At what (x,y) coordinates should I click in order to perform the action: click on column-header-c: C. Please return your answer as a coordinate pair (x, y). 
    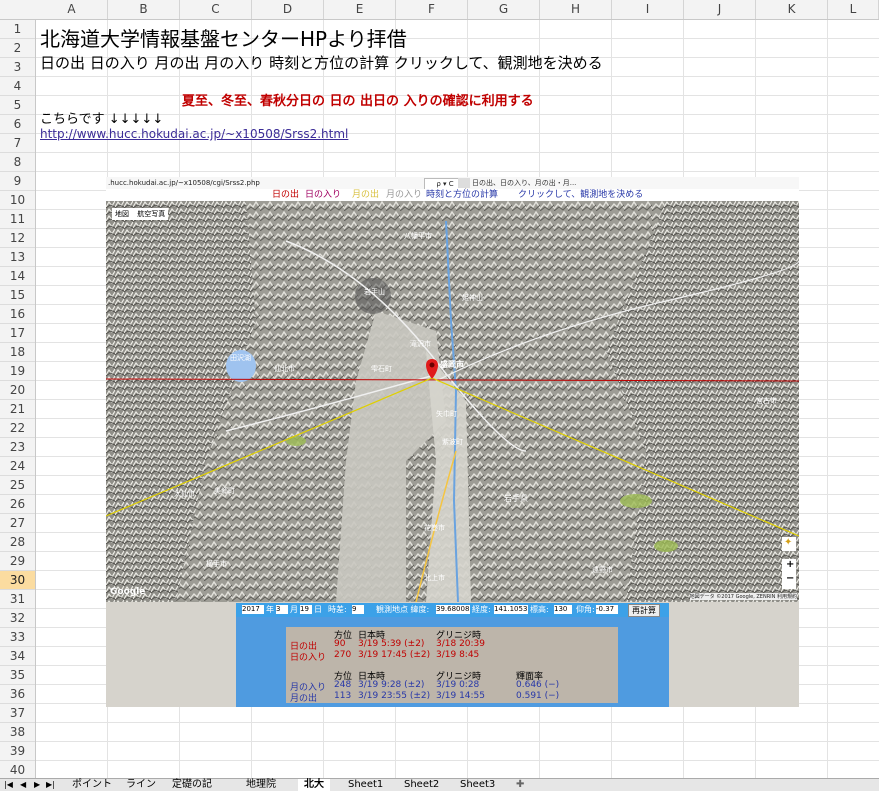
    Looking at the image, I should click on (216, 9).